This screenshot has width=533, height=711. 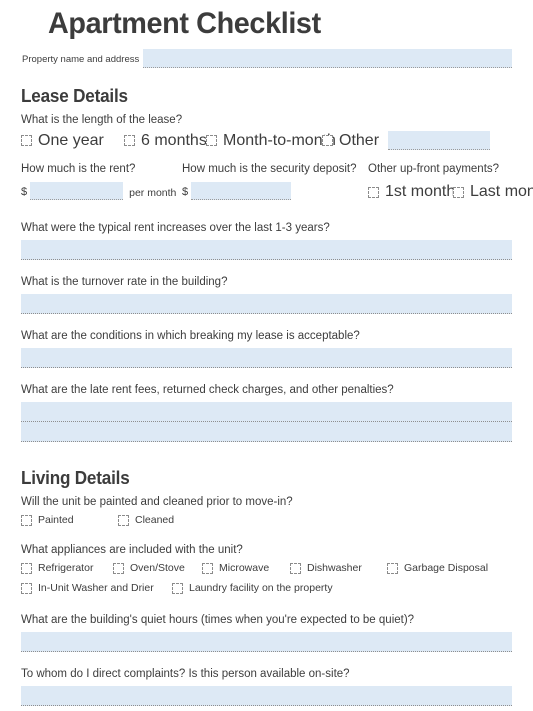 I want to click on deposit-column: How much is the security deposit? $, so click(x=275, y=181).